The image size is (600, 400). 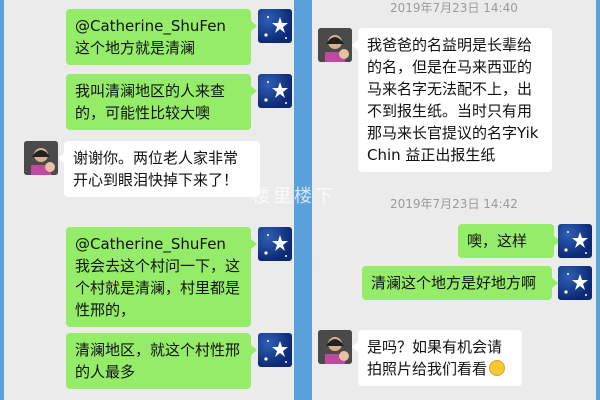 I want to click on chat-message-received: 是吗？如果有机会请拍照片给我们看看, so click(x=437, y=358).